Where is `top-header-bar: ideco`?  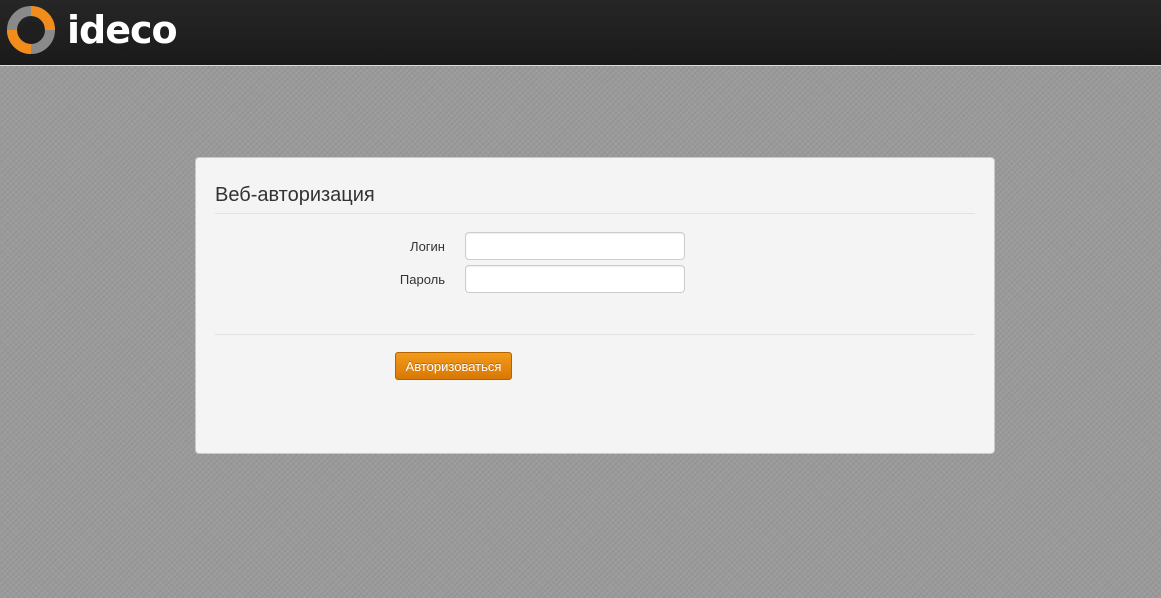
top-header-bar: ideco is located at coordinates (580, 33).